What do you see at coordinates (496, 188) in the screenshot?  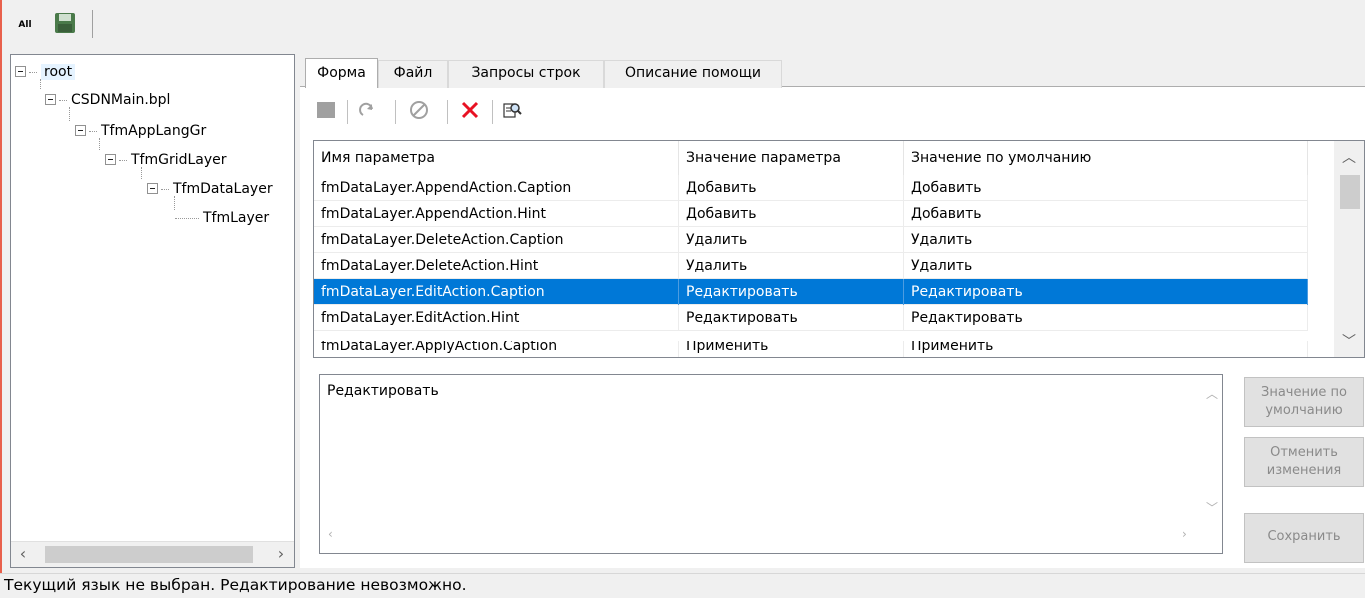 I see `cell-name: fmDataLayer.AppendAction.Caption` at bounding box center [496, 188].